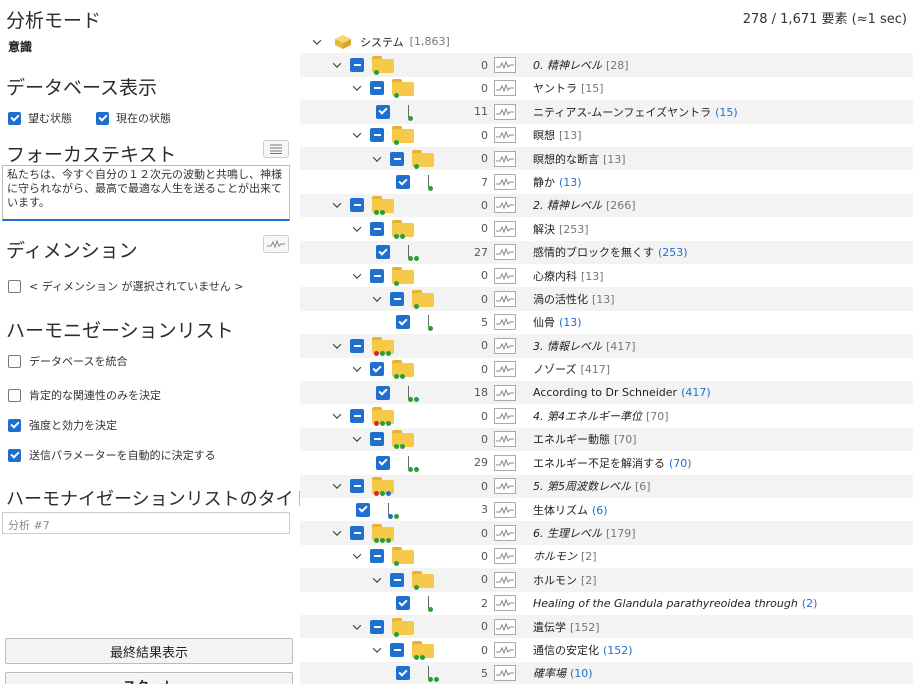 The height and width of the screenshot is (684, 913). I want to click on merge-db-checkbox, so click(14, 361).